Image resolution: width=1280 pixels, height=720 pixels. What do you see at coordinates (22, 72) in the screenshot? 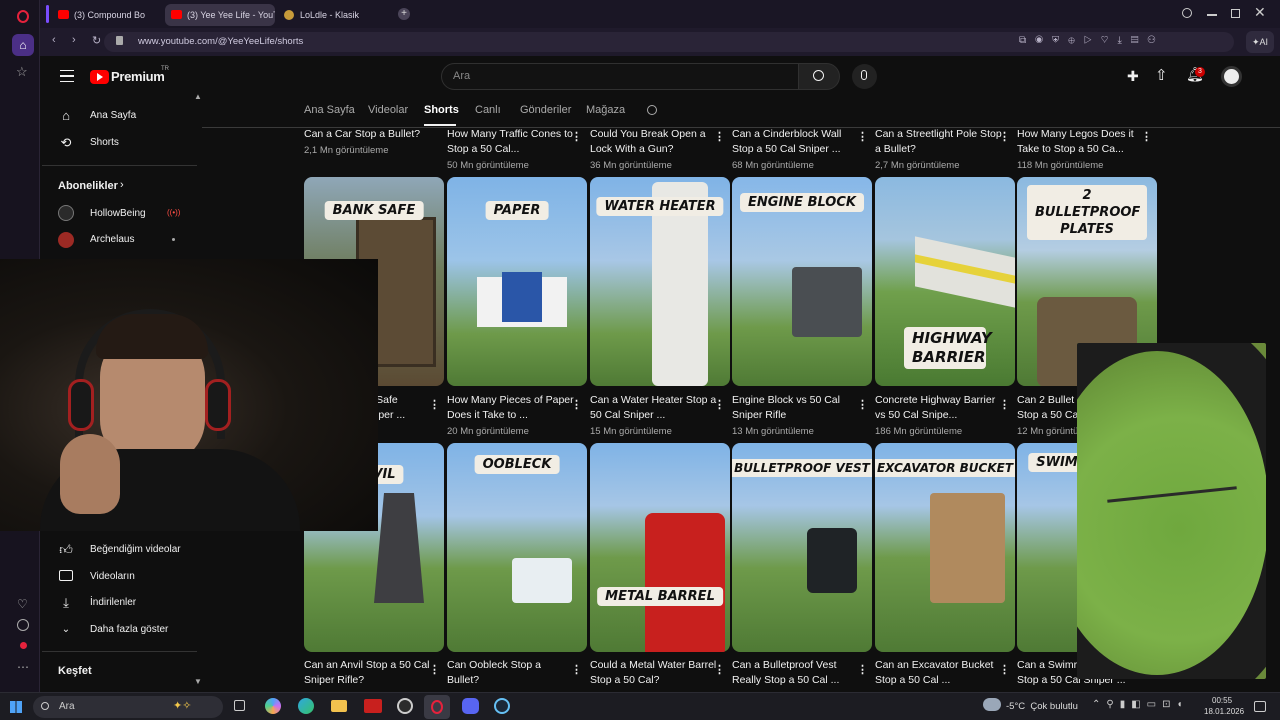
I see `star-icon: ☆` at bounding box center [22, 72].